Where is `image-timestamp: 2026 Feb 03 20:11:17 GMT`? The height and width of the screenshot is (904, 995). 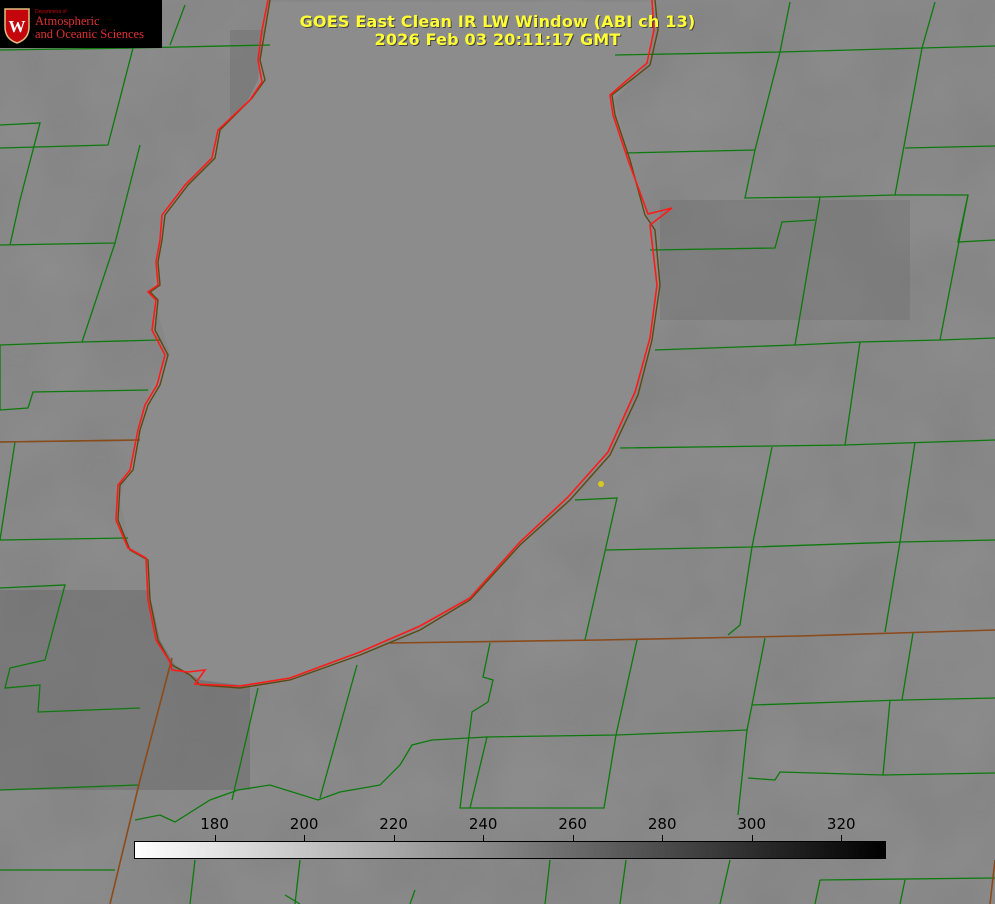 image-timestamp: 2026 Feb 03 20:11:17 GMT is located at coordinates (497, 39).